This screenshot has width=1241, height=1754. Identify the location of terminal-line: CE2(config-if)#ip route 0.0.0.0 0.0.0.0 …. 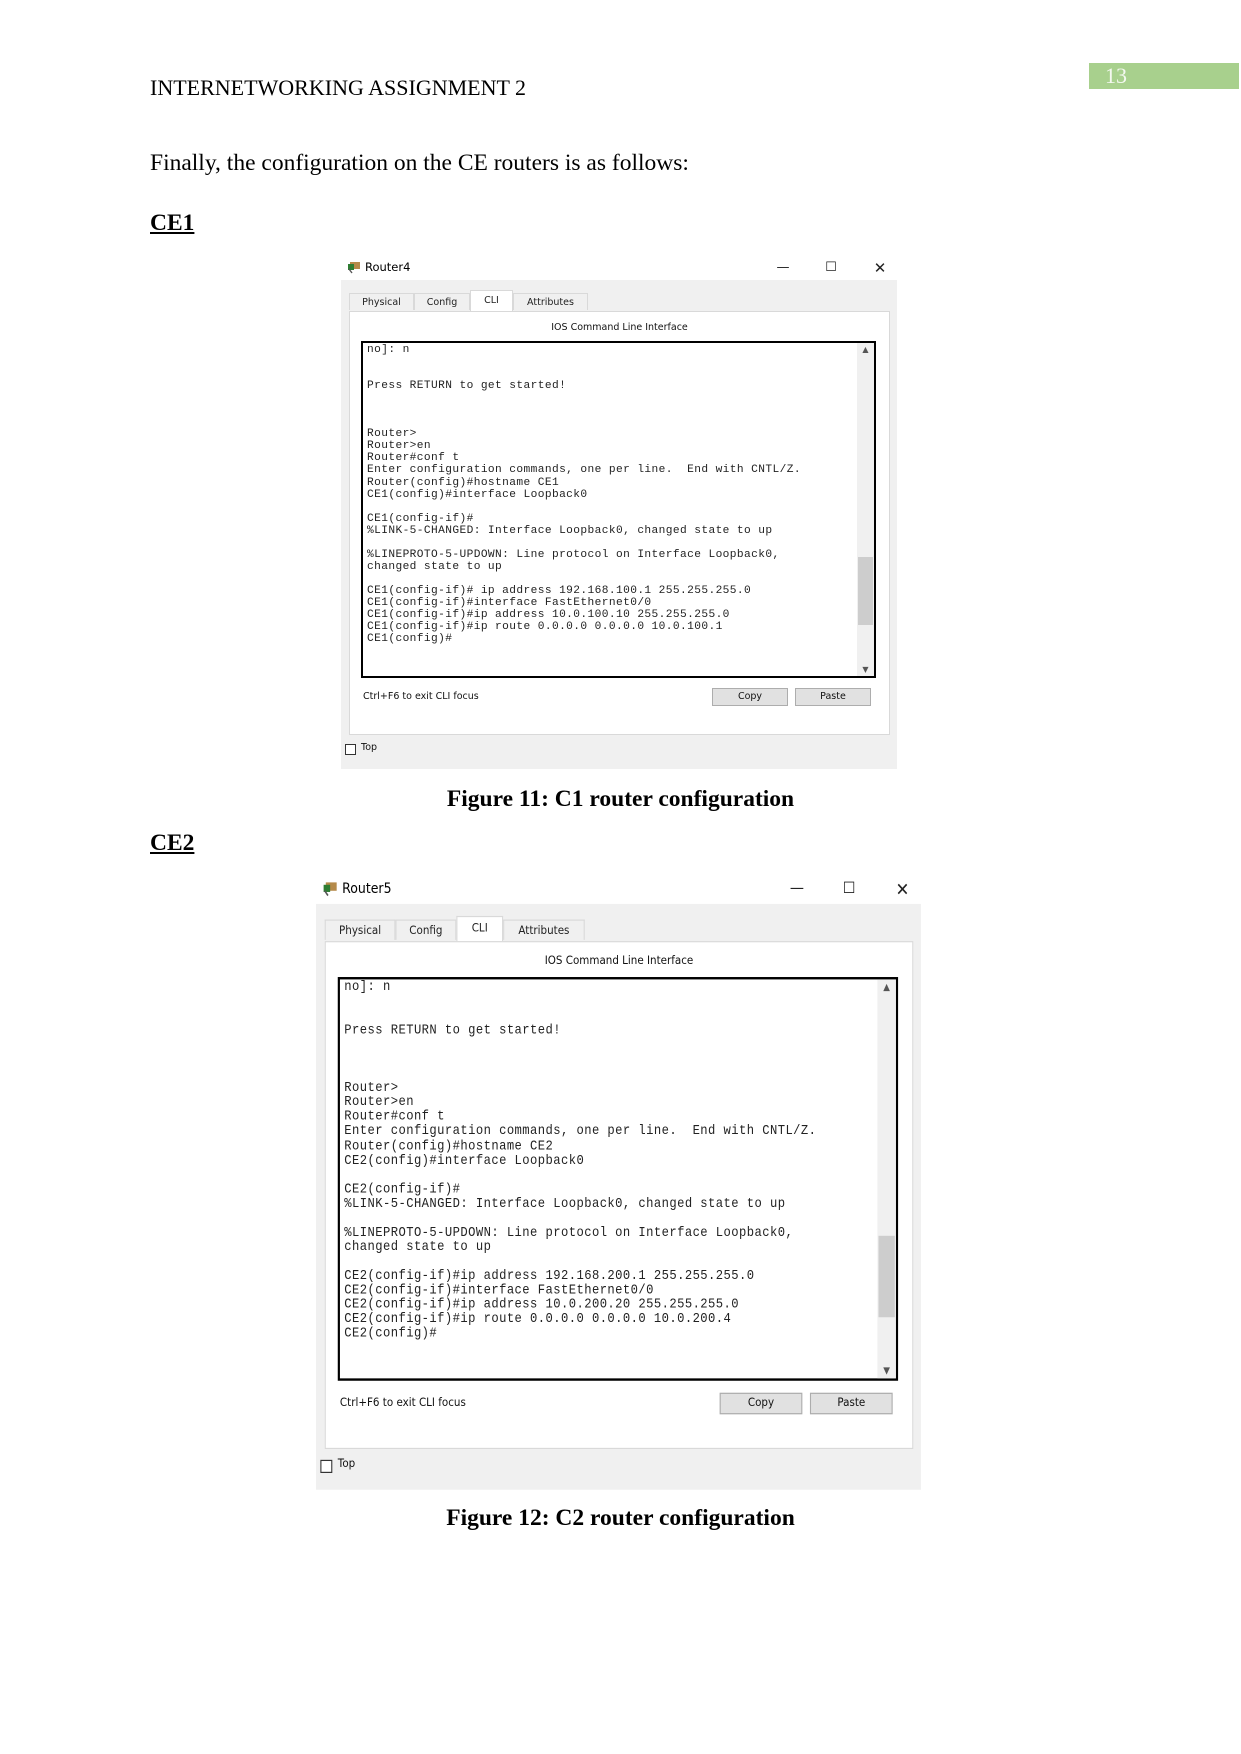
(538, 1319).